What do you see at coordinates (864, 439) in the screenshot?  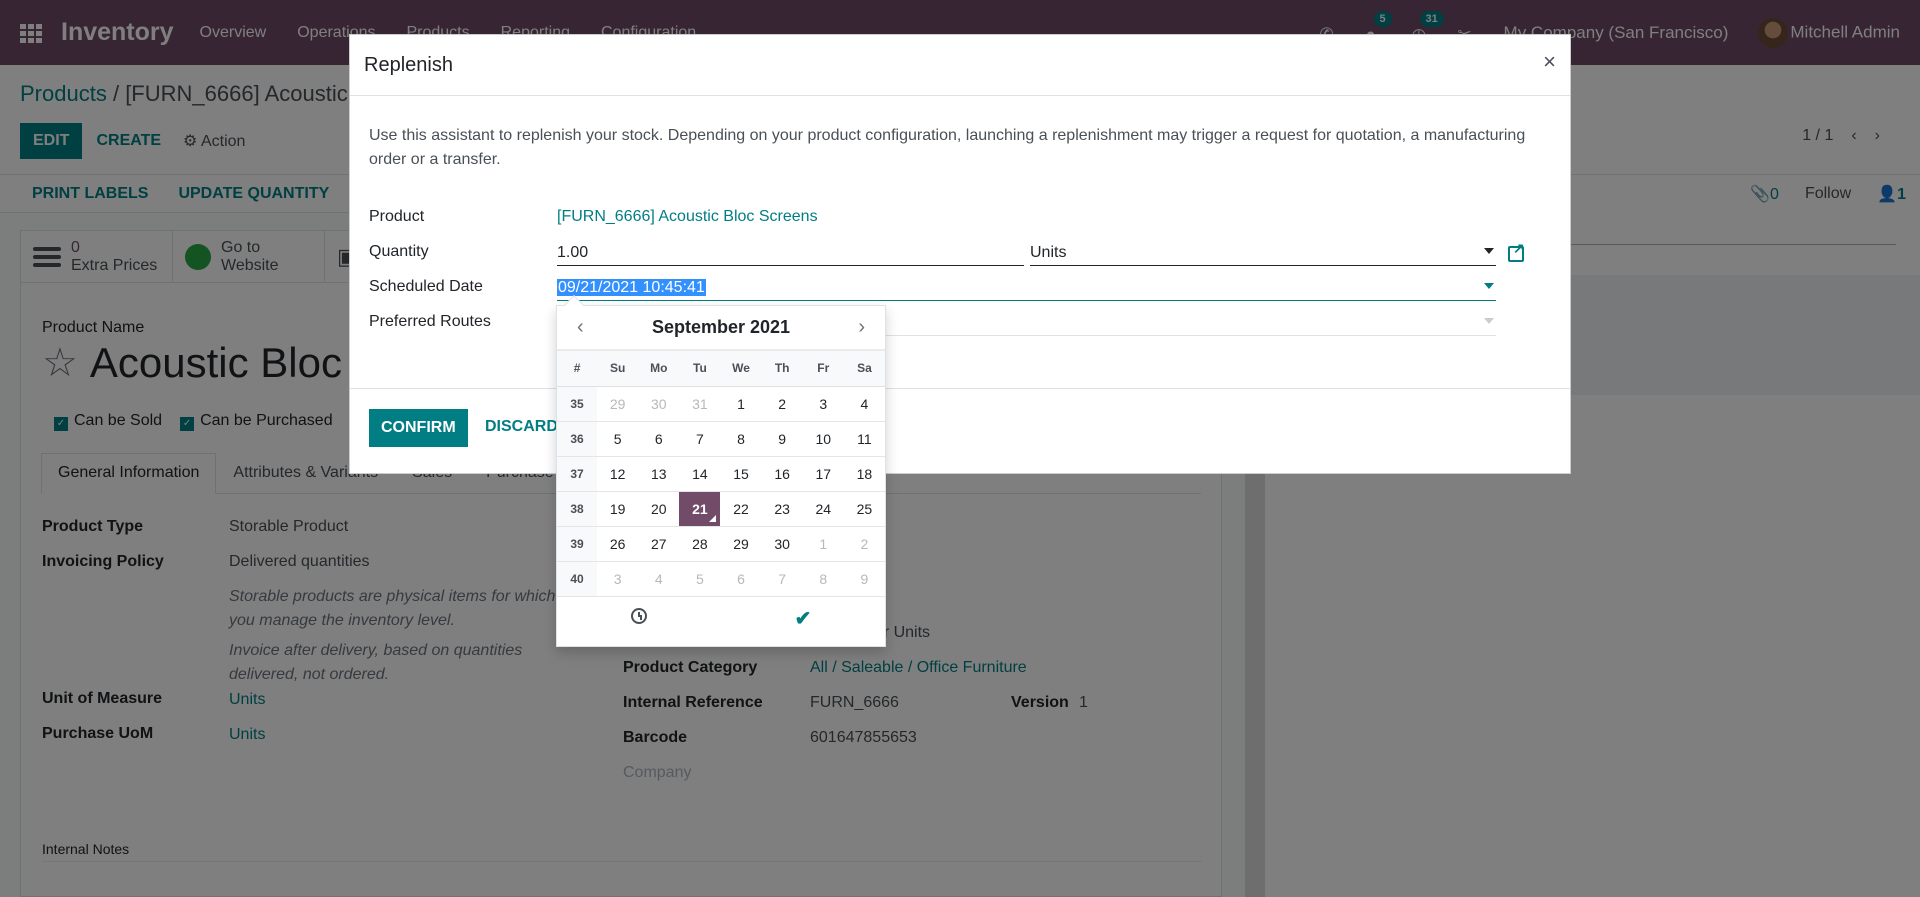 I see `calendar-day: 11` at bounding box center [864, 439].